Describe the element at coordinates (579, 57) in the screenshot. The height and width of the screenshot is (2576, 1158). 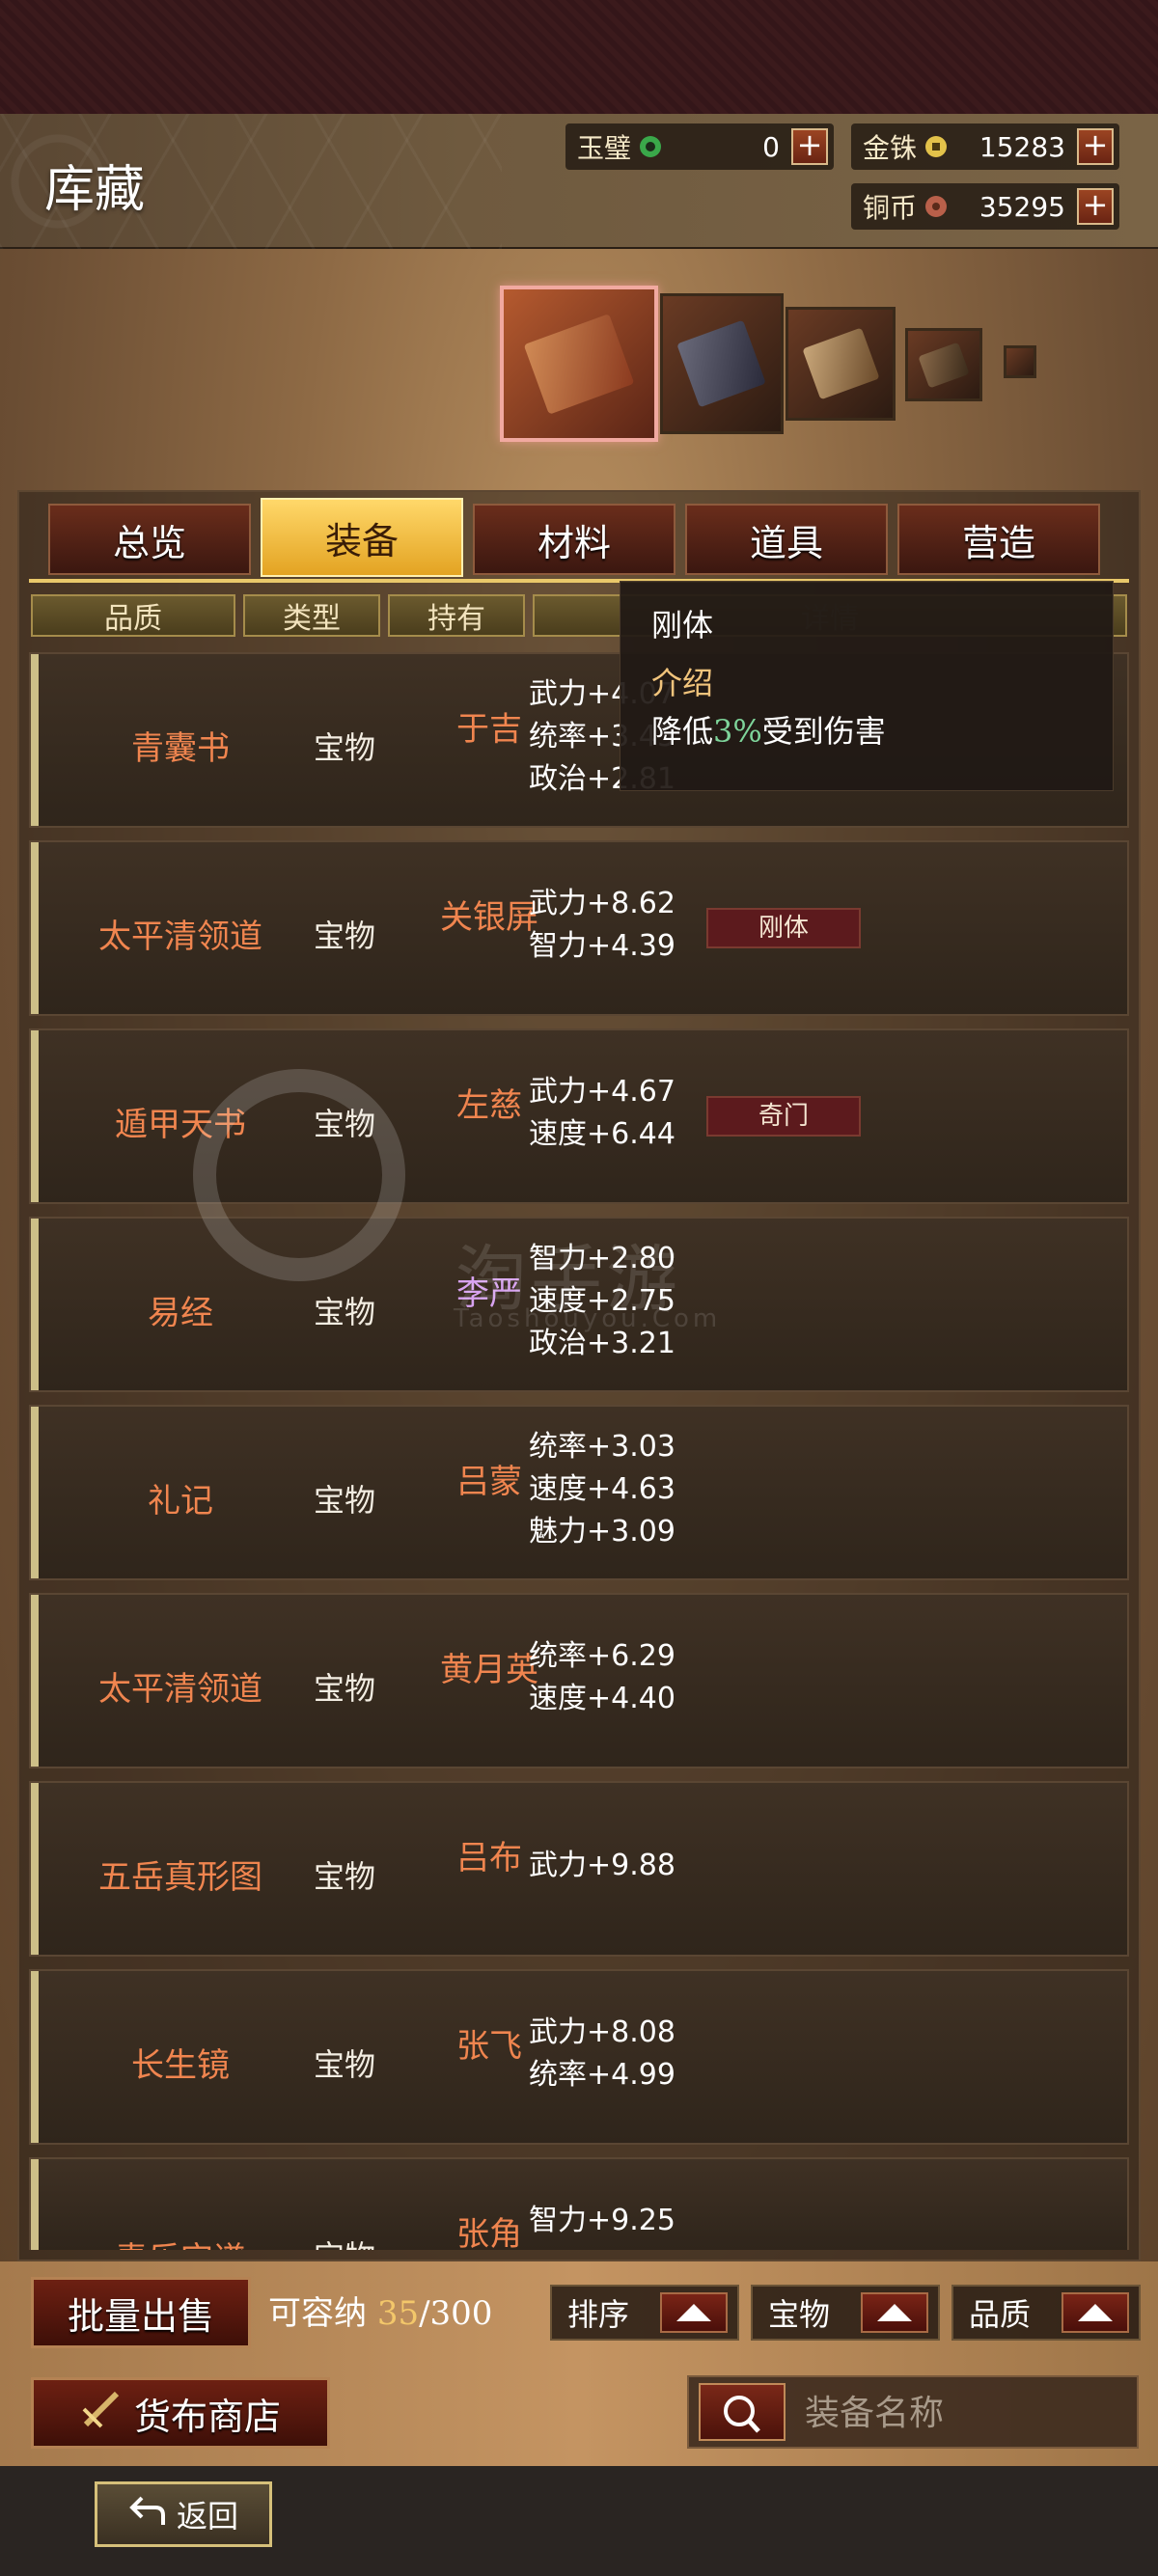
I see `top-status-bar` at that location.